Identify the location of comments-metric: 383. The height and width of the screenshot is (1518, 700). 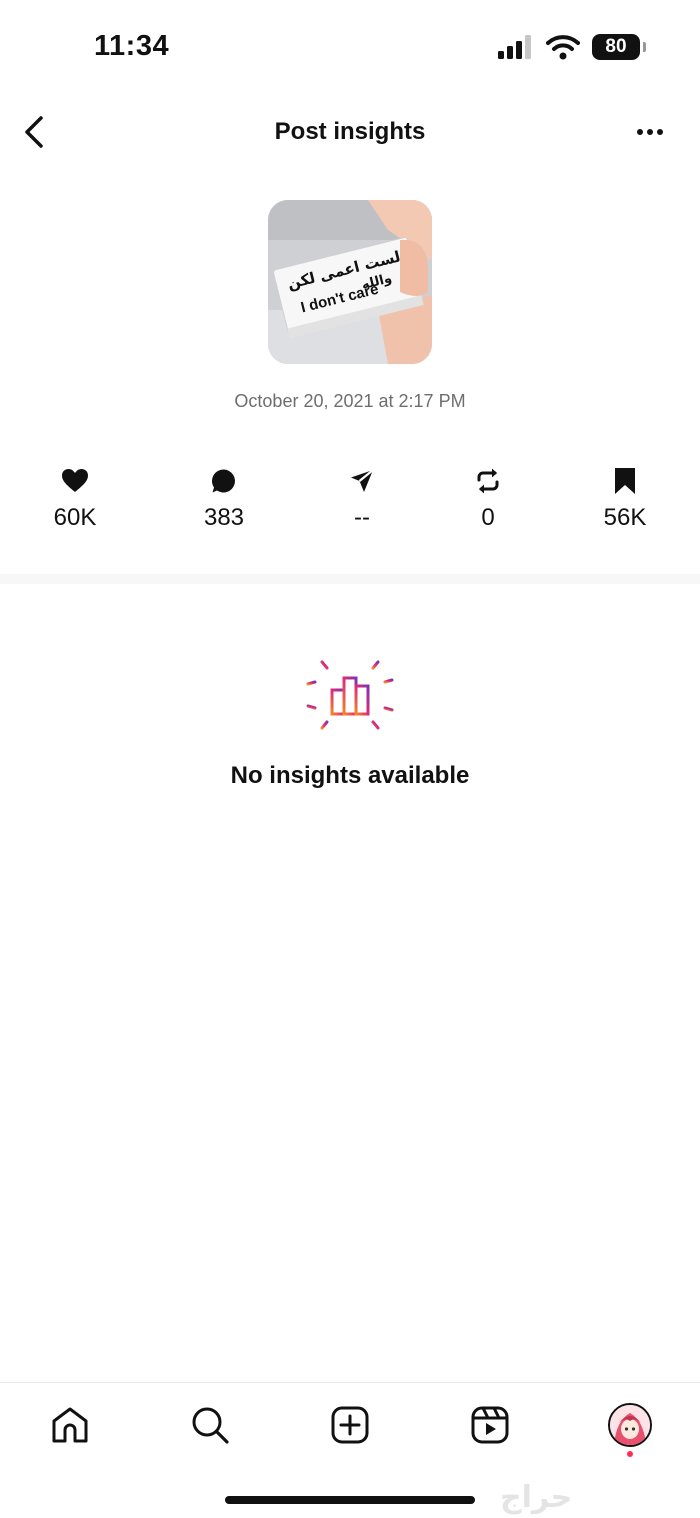
(224, 499).